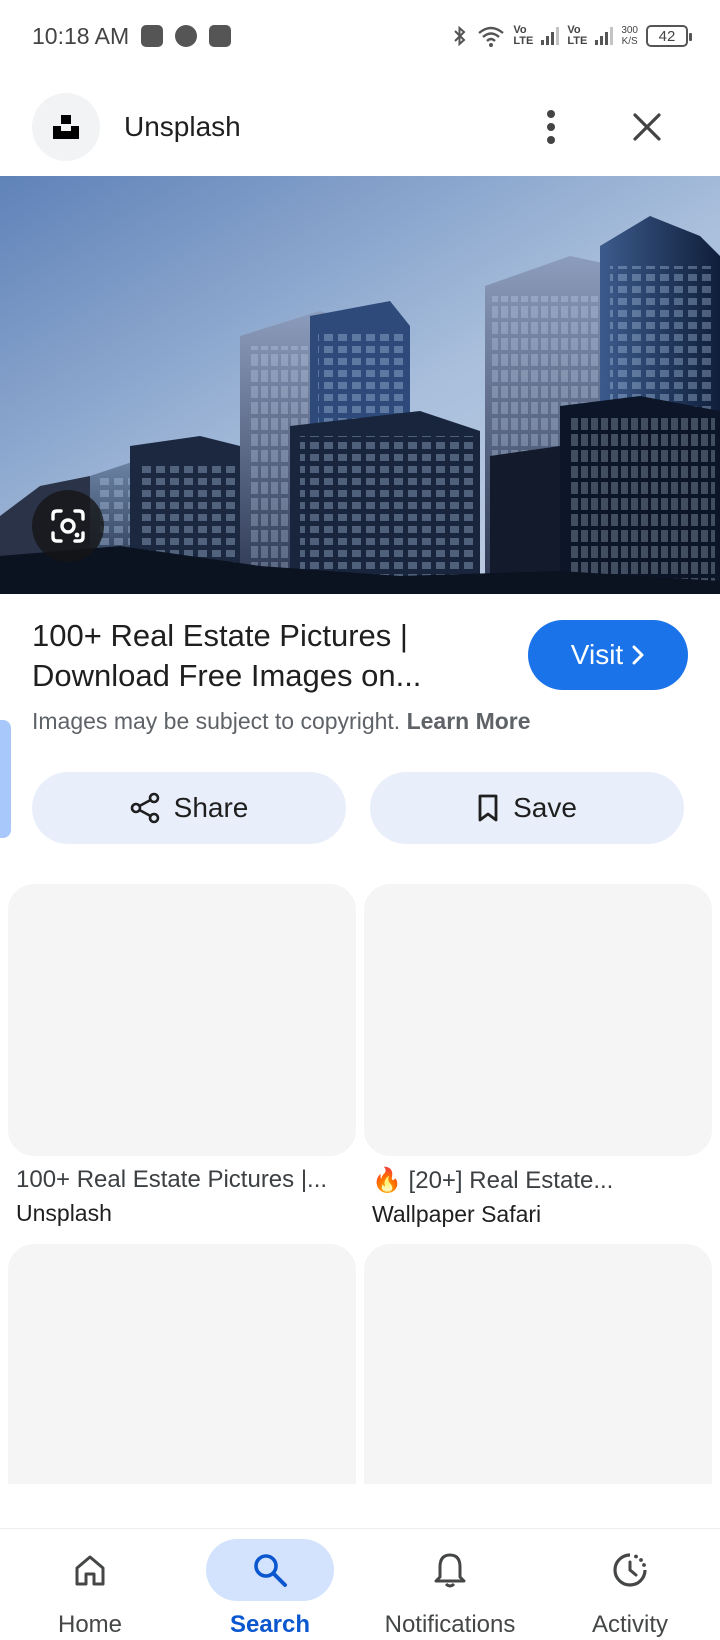 The height and width of the screenshot is (1640, 720). What do you see at coordinates (360, 127) in the screenshot?
I see `result-header: Unsplash` at bounding box center [360, 127].